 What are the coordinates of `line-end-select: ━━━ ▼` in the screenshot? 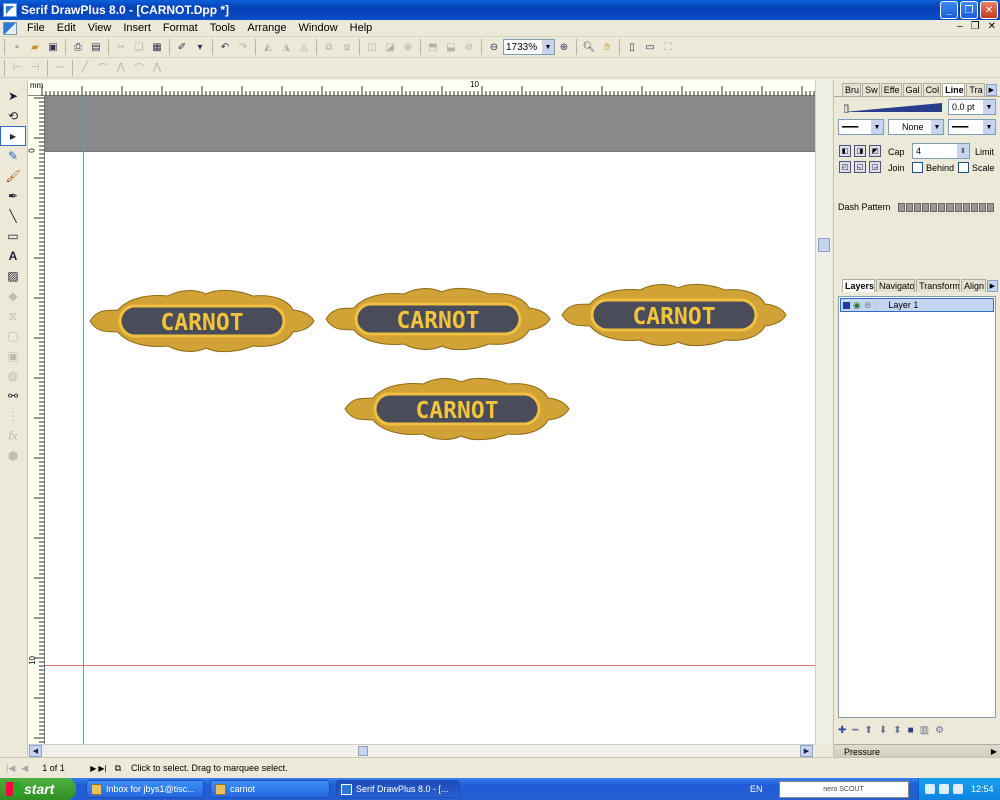 It's located at (972, 127).